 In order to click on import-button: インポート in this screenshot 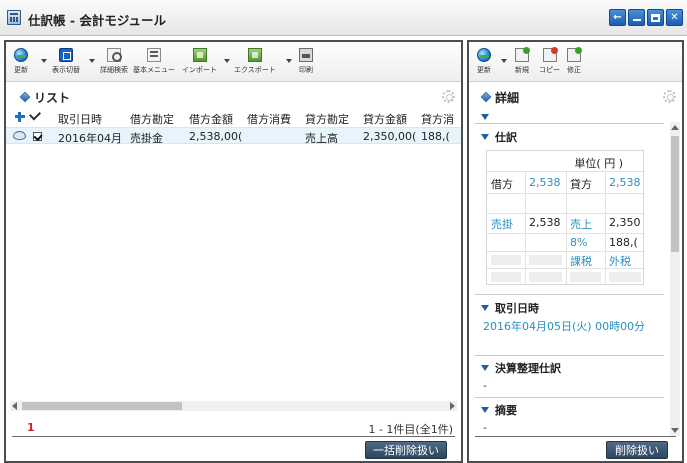, I will do `click(199, 61)`.